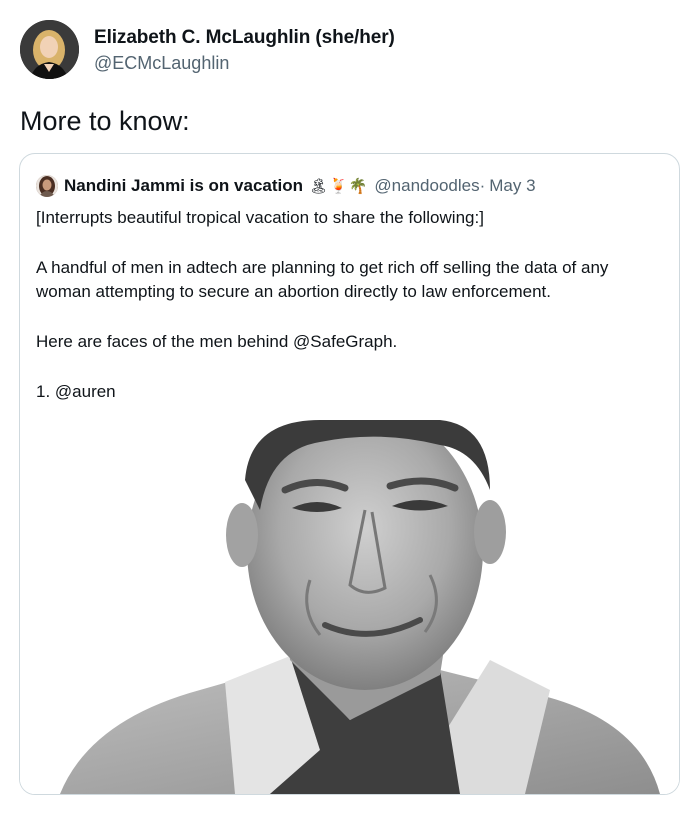 This screenshot has width=700, height=813. Describe the element at coordinates (512, 186) in the screenshot. I see `quoted-tweet-date: May 3` at that location.